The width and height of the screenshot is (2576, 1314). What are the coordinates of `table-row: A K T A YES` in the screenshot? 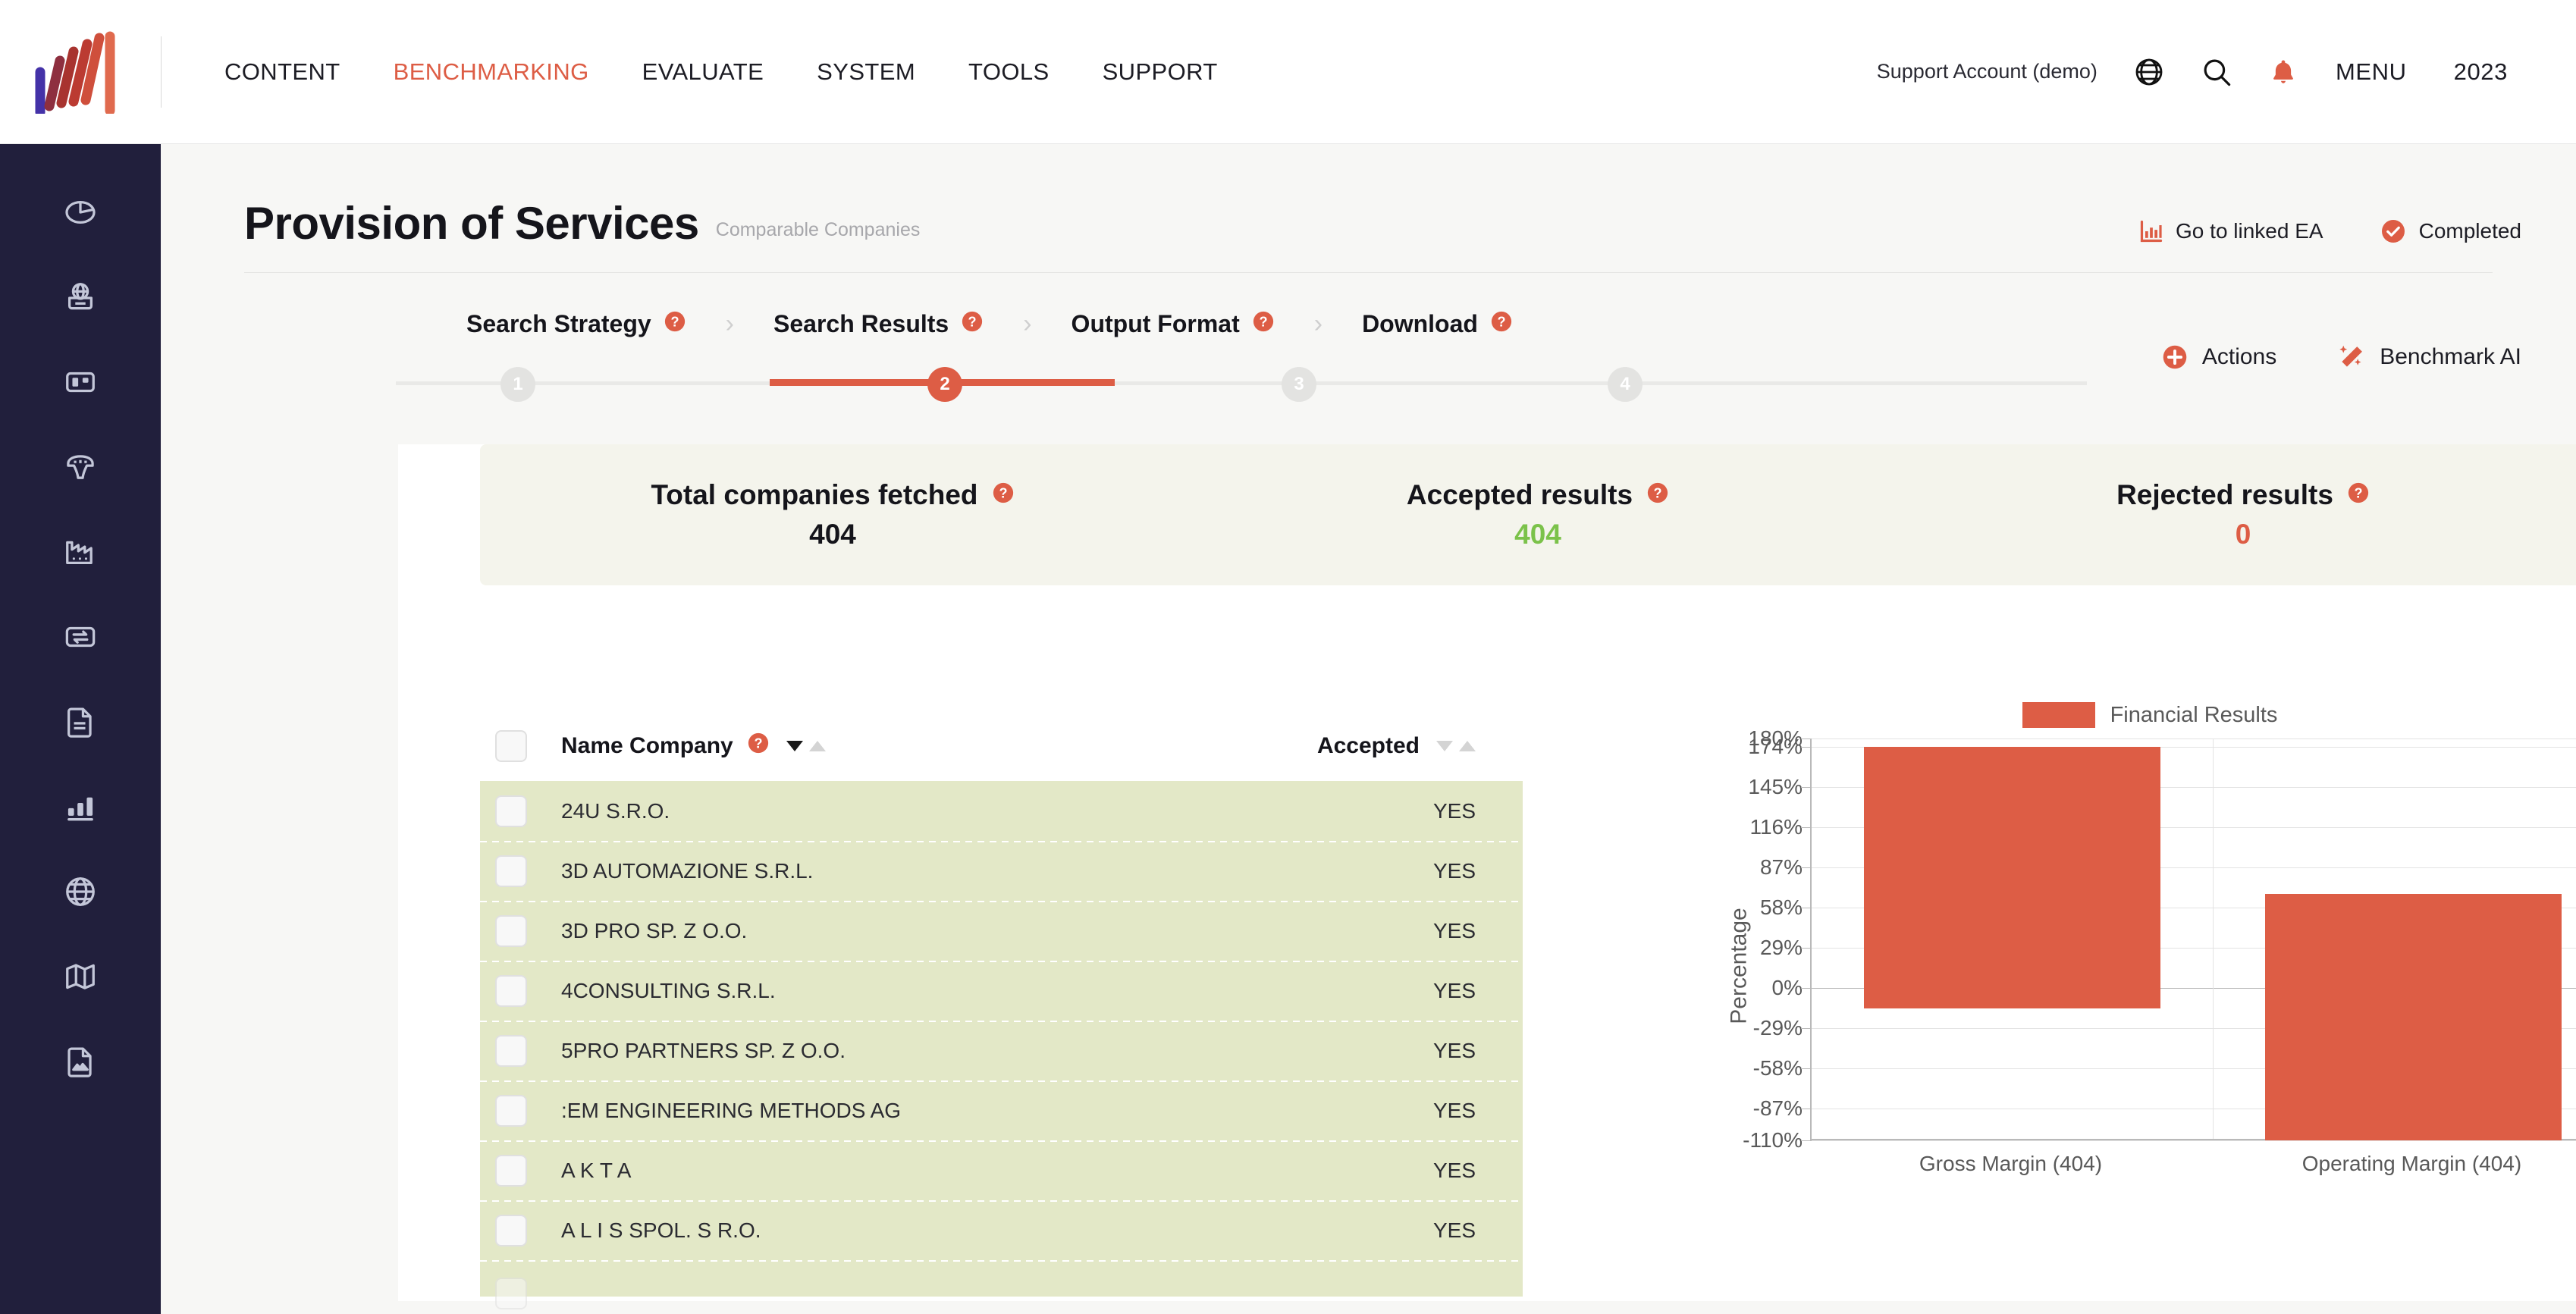 It's located at (1001, 1170).